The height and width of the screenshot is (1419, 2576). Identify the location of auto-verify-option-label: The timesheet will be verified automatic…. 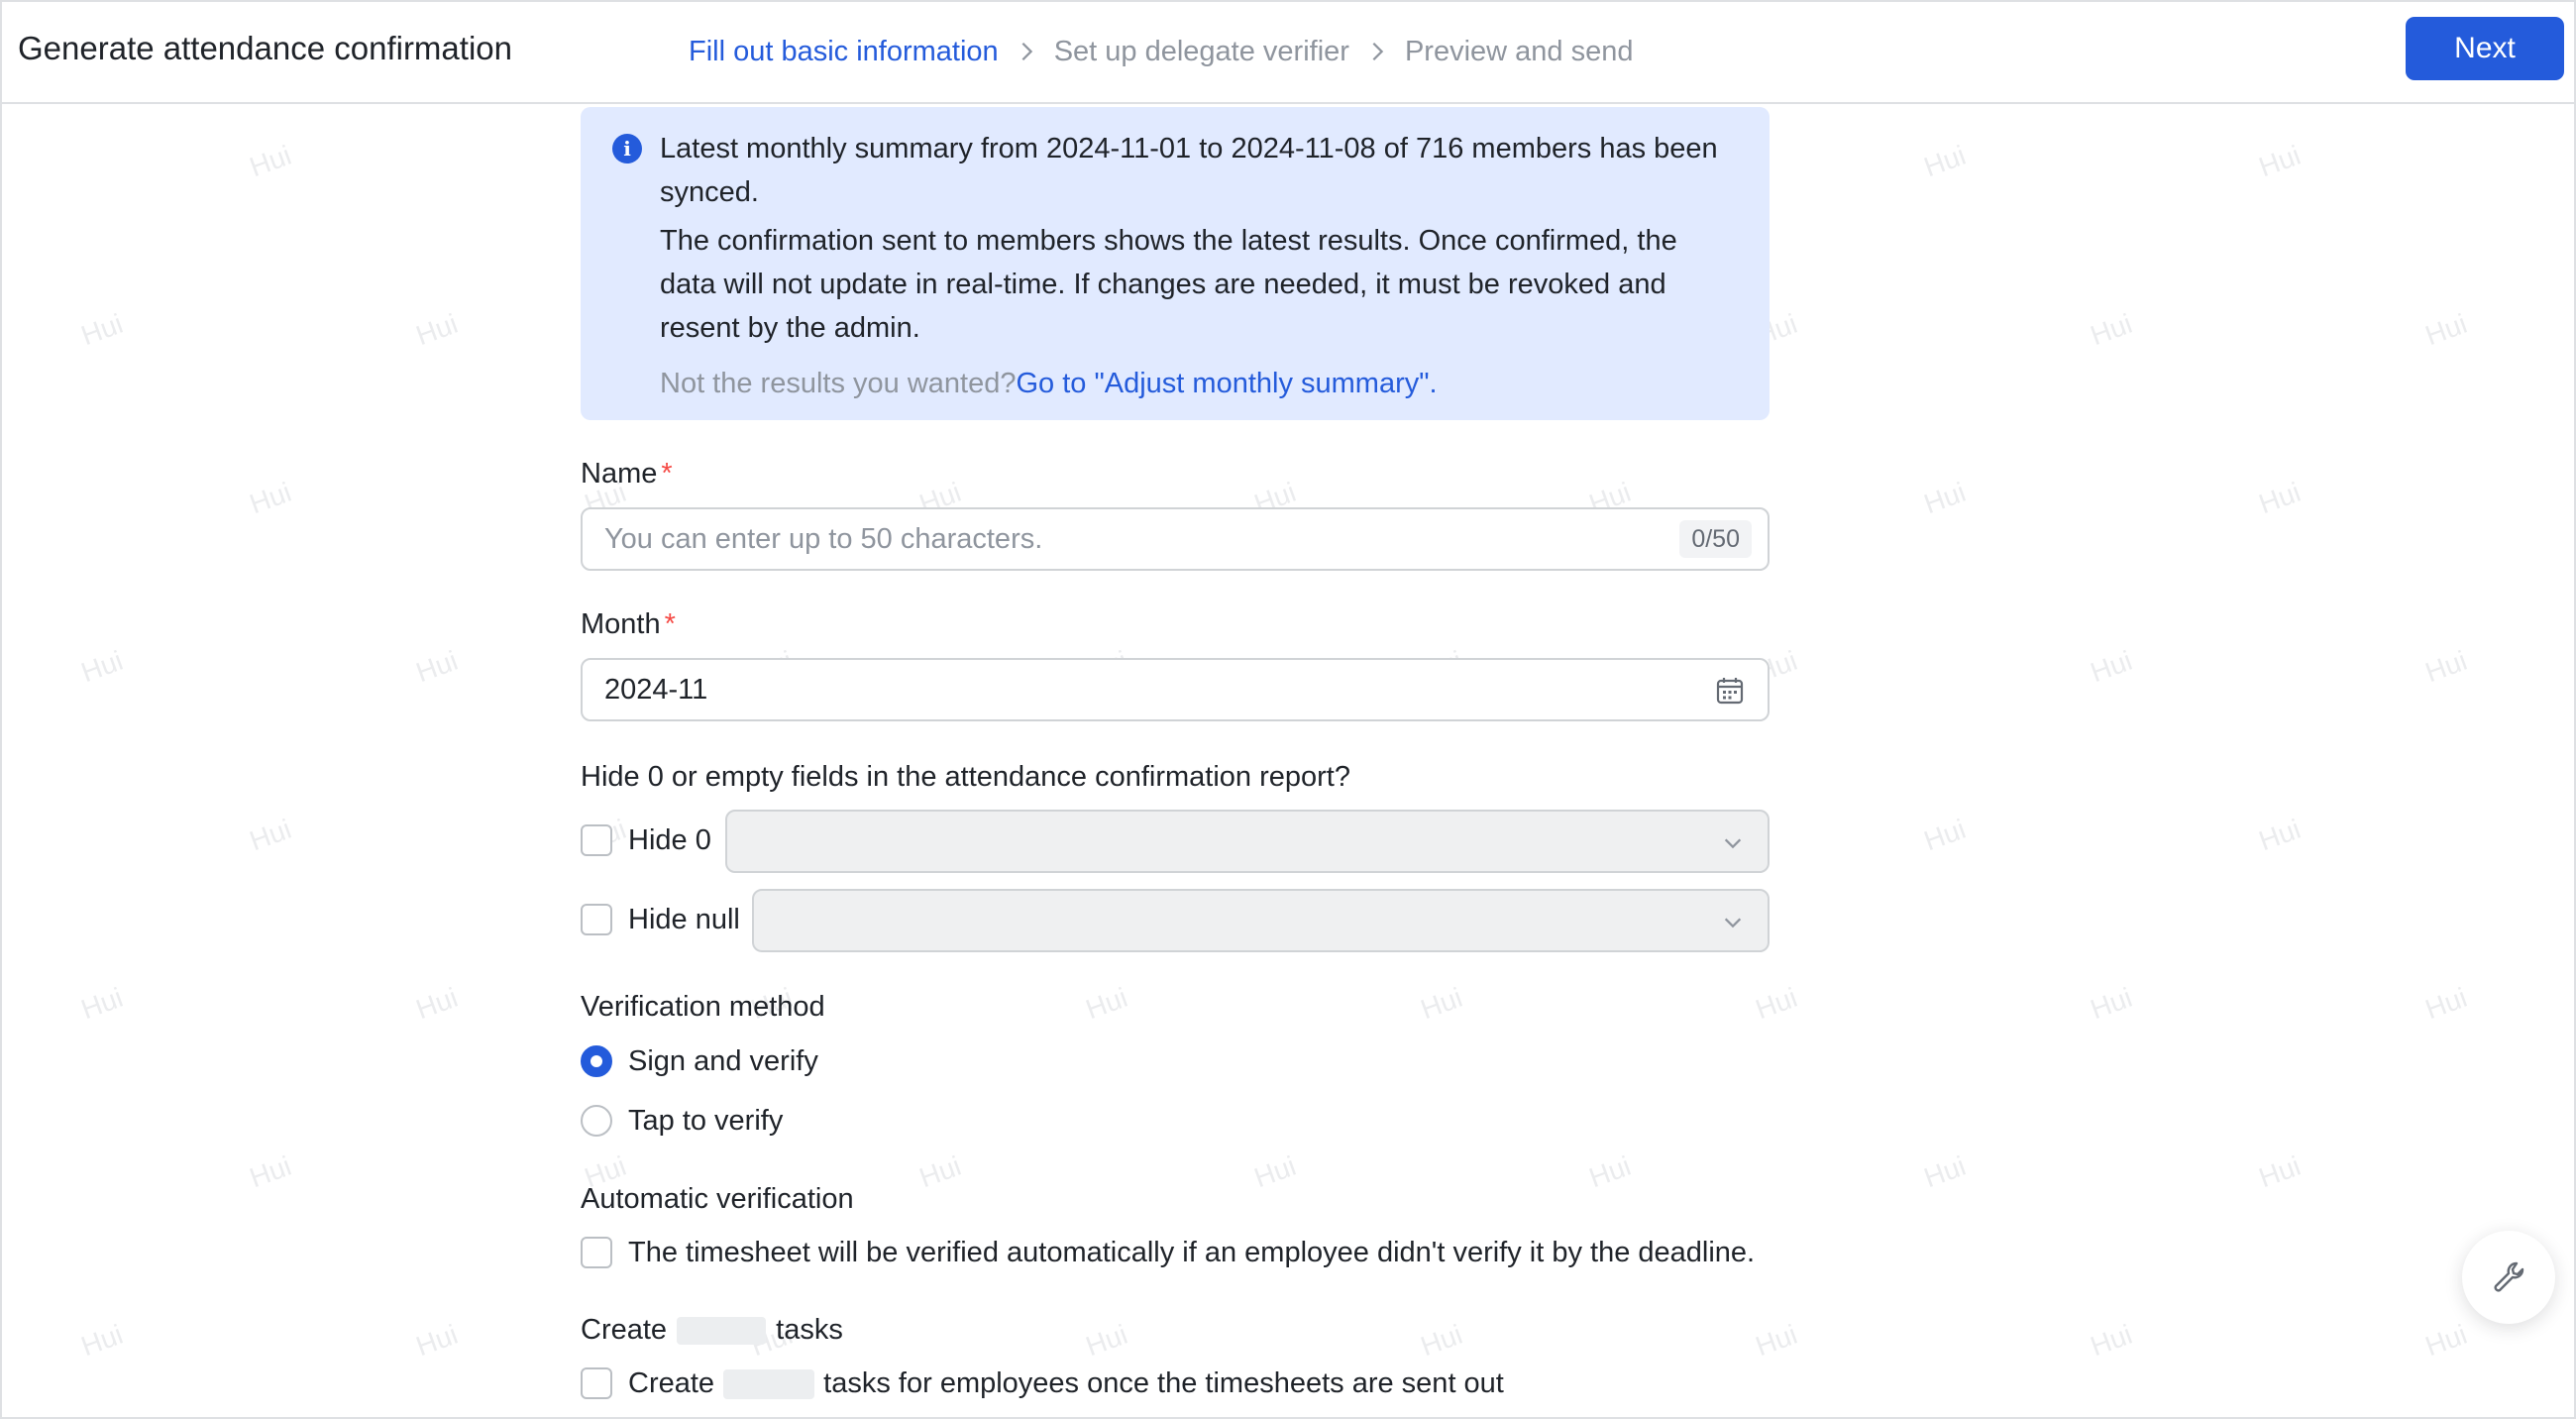
(1192, 1252).